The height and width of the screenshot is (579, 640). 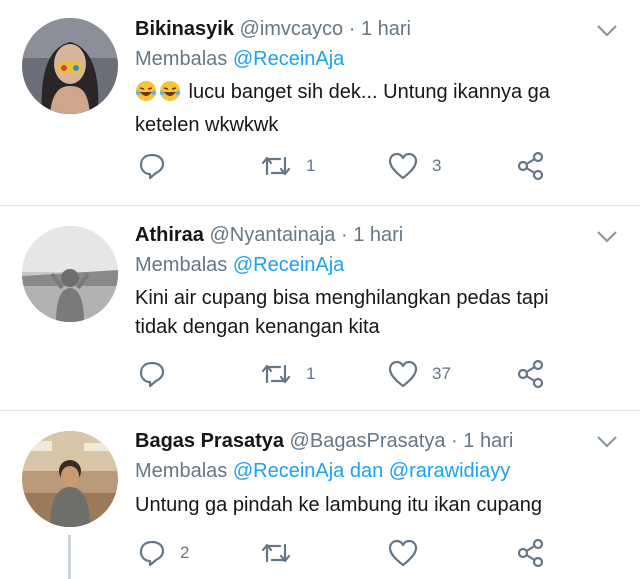 I want to click on like-button: 37, so click(x=419, y=374).